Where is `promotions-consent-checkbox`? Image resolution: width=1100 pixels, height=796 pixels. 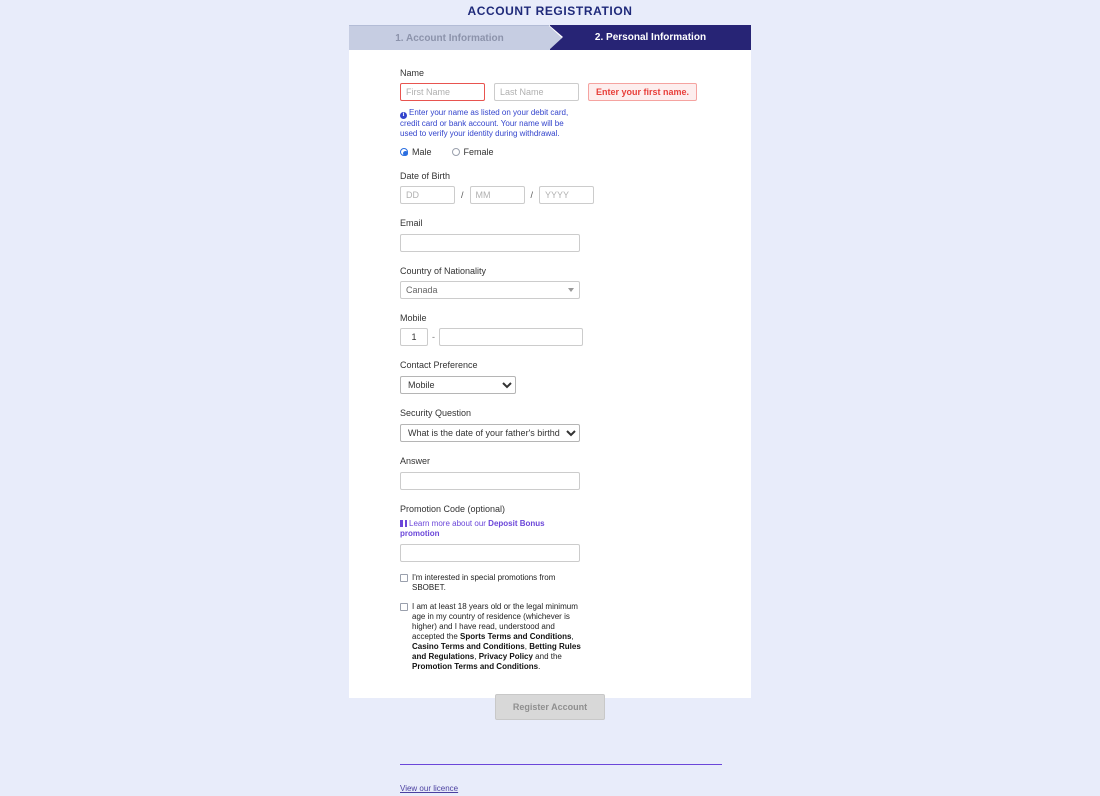
promotions-consent-checkbox is located at coordinates (404, 578).